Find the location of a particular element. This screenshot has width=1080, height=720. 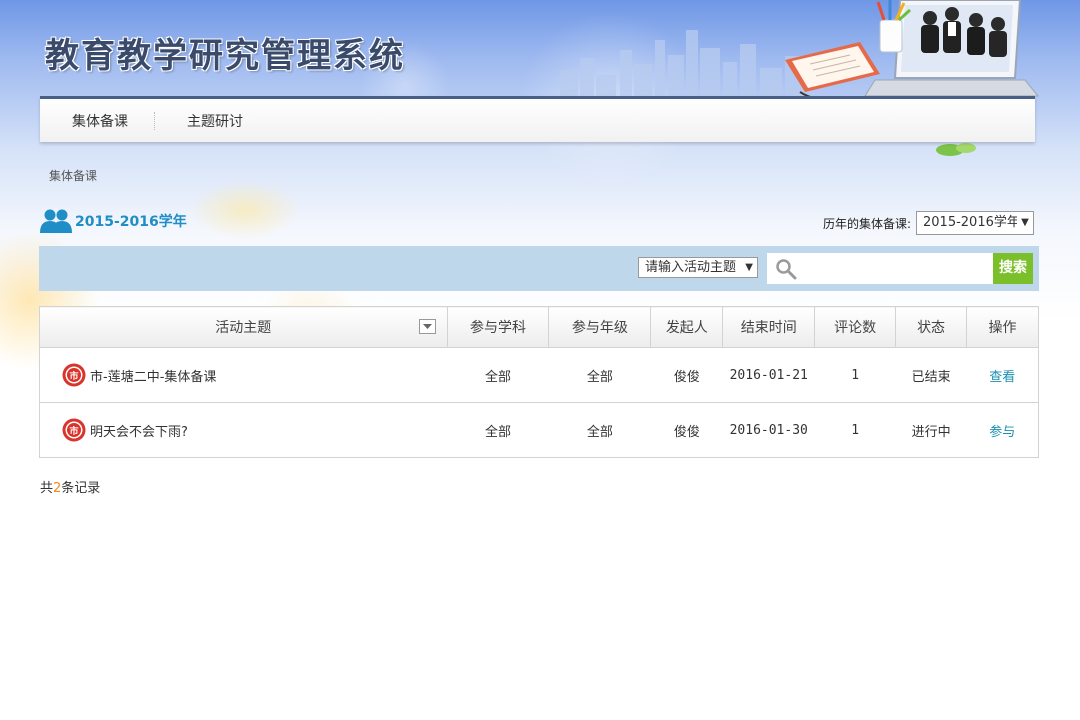

group-users-icon is located at coordinates (56, 221).